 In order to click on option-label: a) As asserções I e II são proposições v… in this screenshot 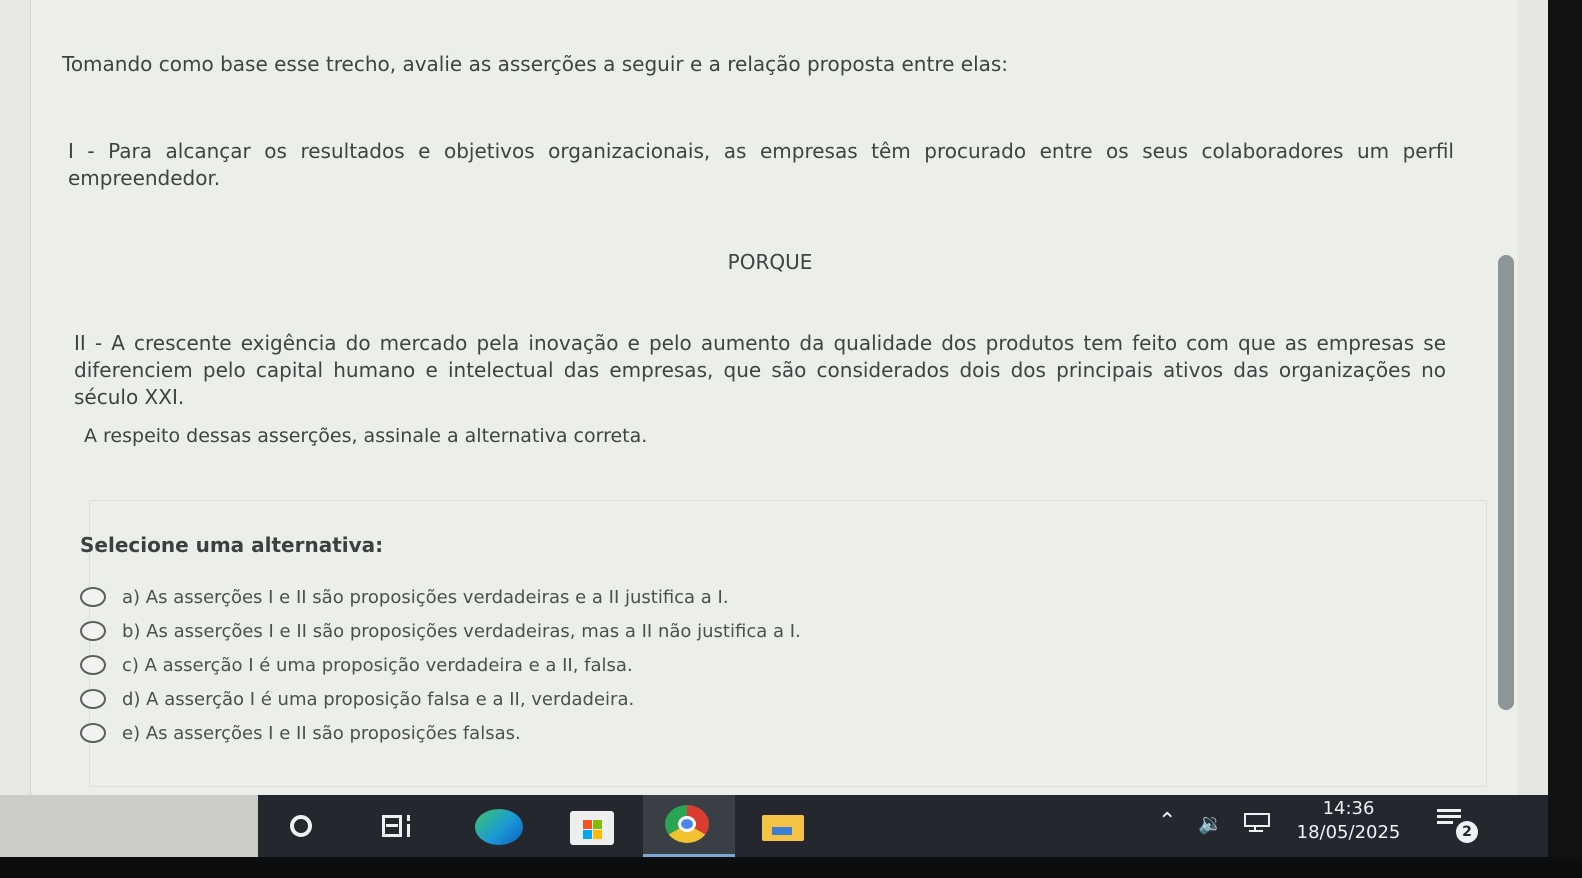, I will do `click(425, 597)`.